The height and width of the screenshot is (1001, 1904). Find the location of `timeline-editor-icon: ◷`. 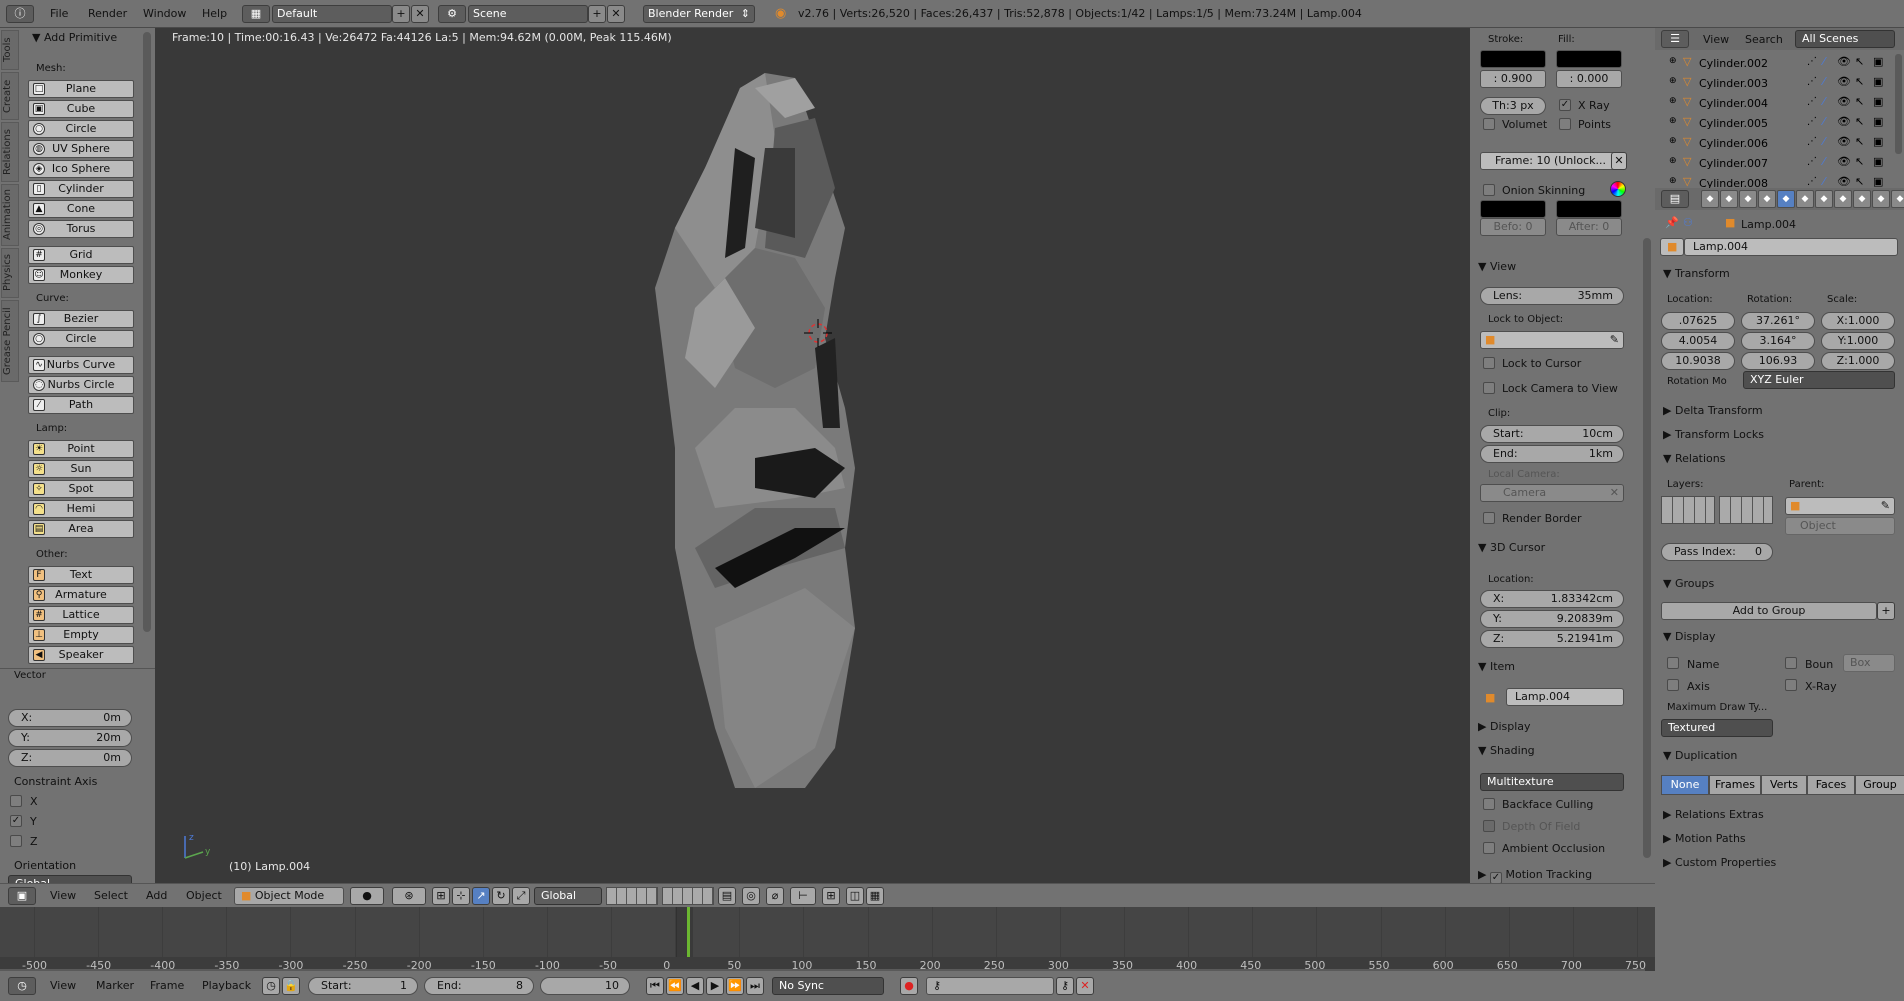

timeline-editor-icon: ◷ is located at coordinates (22, 986).